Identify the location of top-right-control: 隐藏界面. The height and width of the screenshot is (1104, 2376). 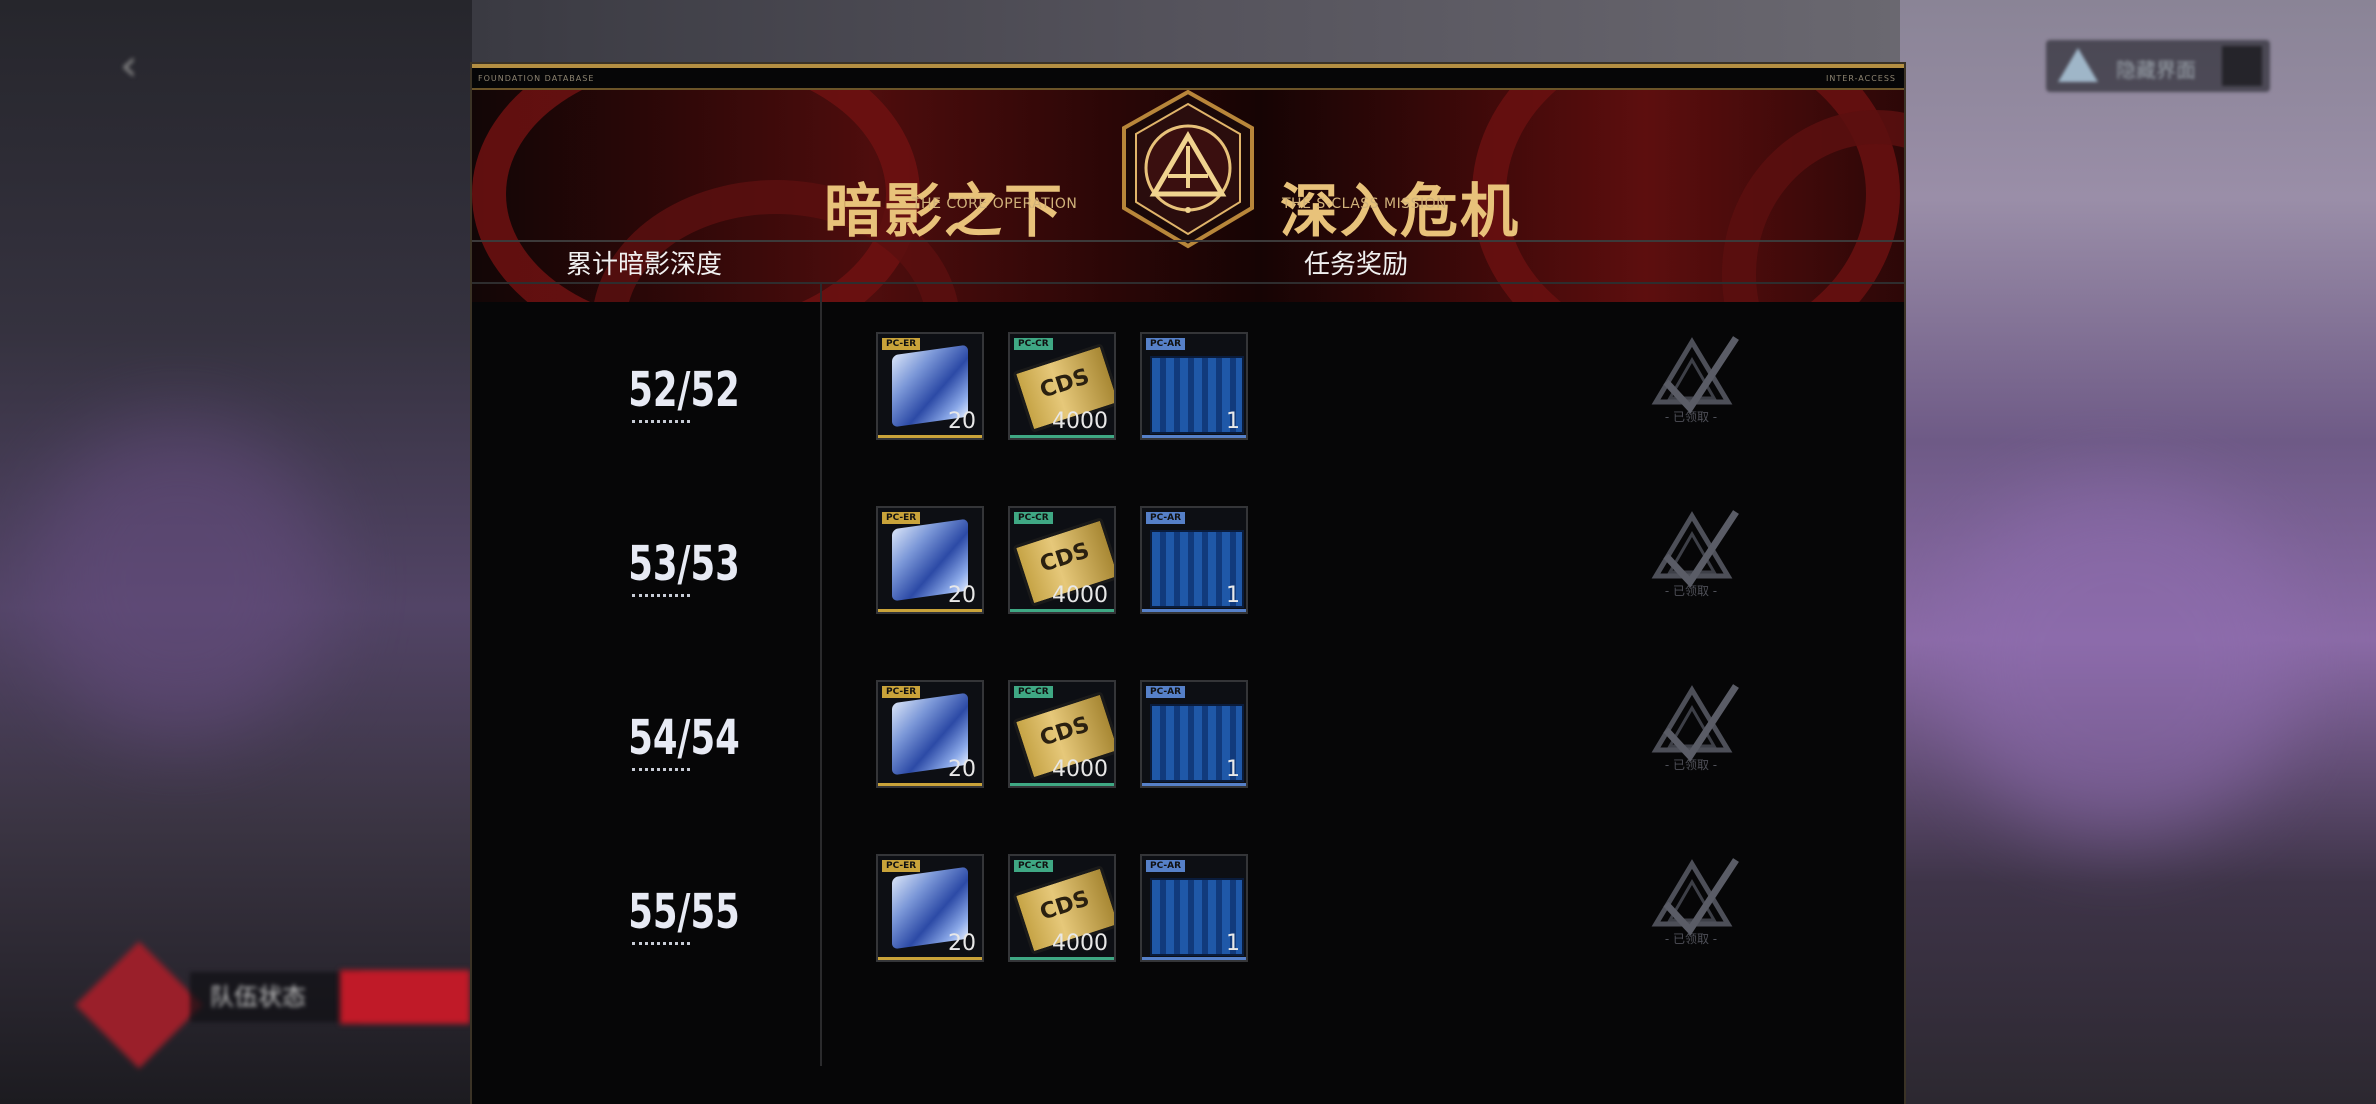
(2158, 66).